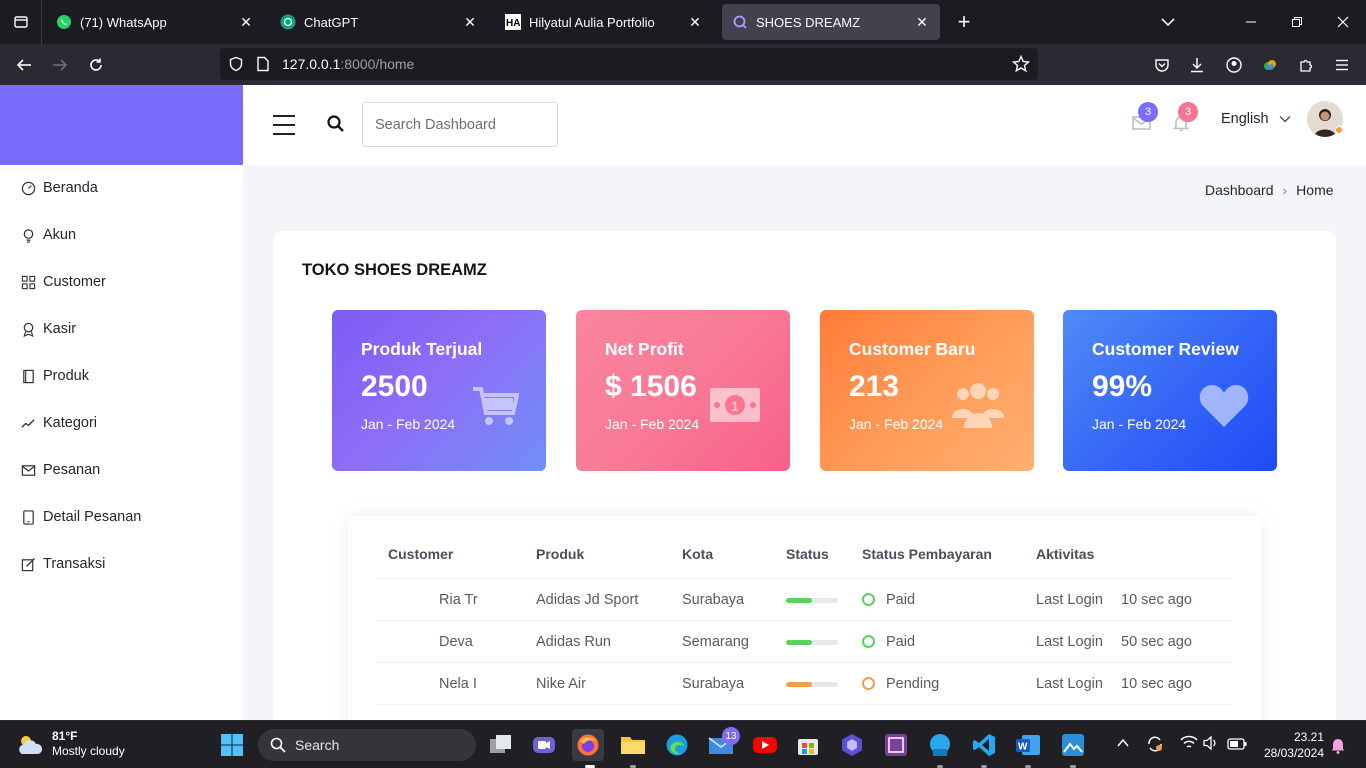  Describe the element at coordinates (1237, 744) in the screenshot. I see `battery-icon` at that location.